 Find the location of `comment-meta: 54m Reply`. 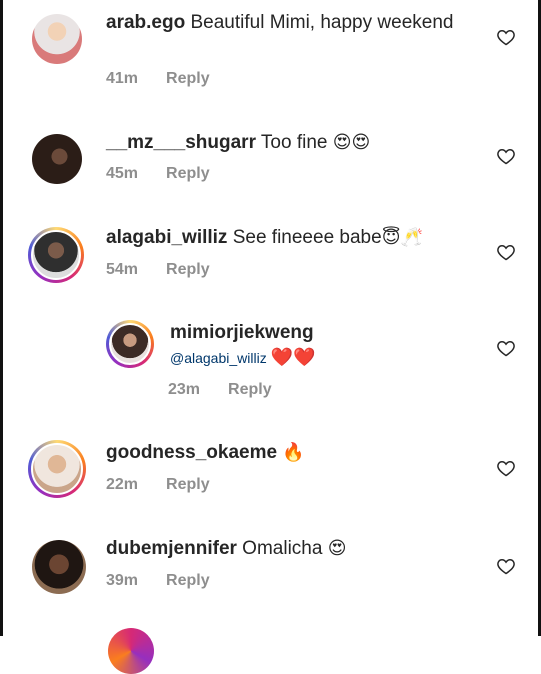

comment-meta: 54m Reply is located at coordinates (172, 270).